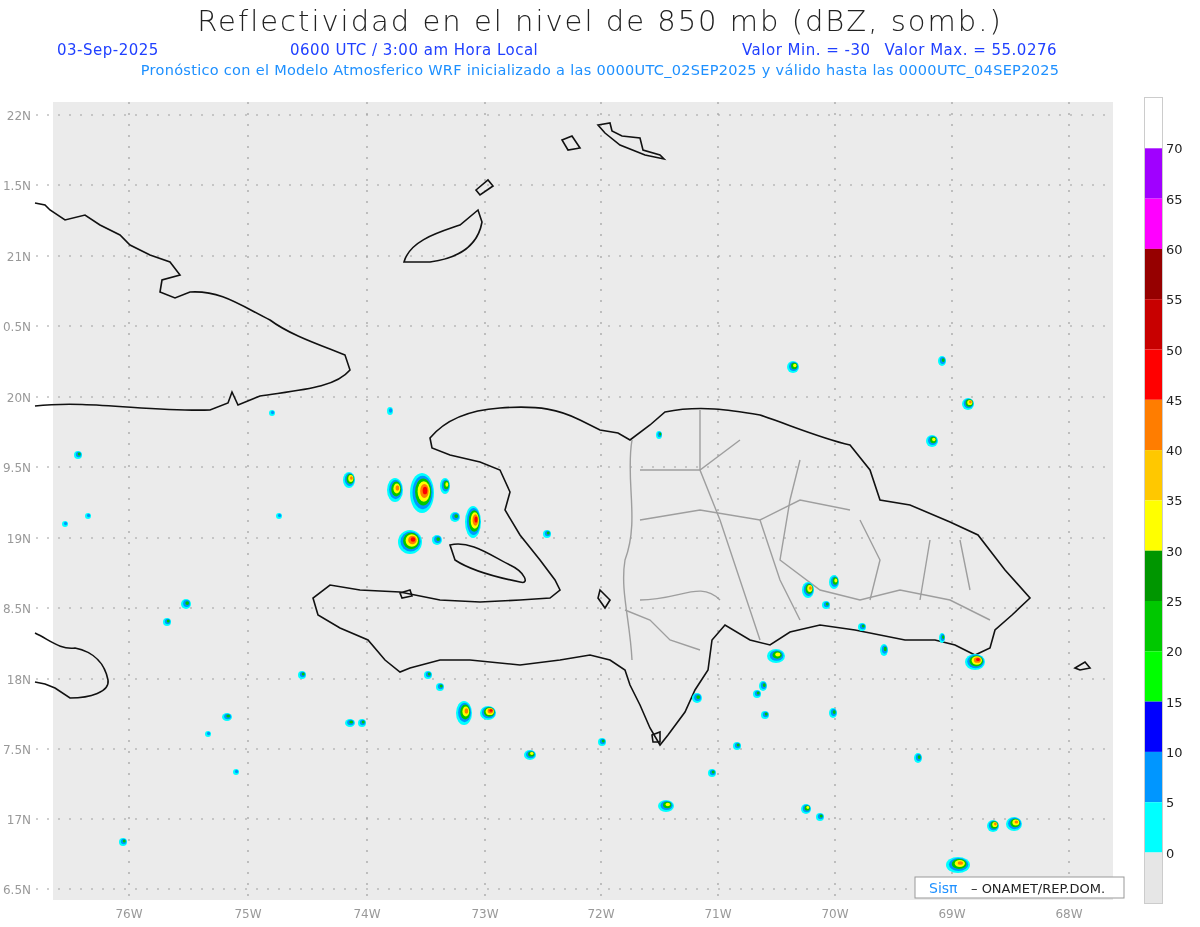  What do you see at coordinates (806, 50) in the screenshot?
I see `min-value-label: Valor Min. = -30` at bounding box center [806, 50].